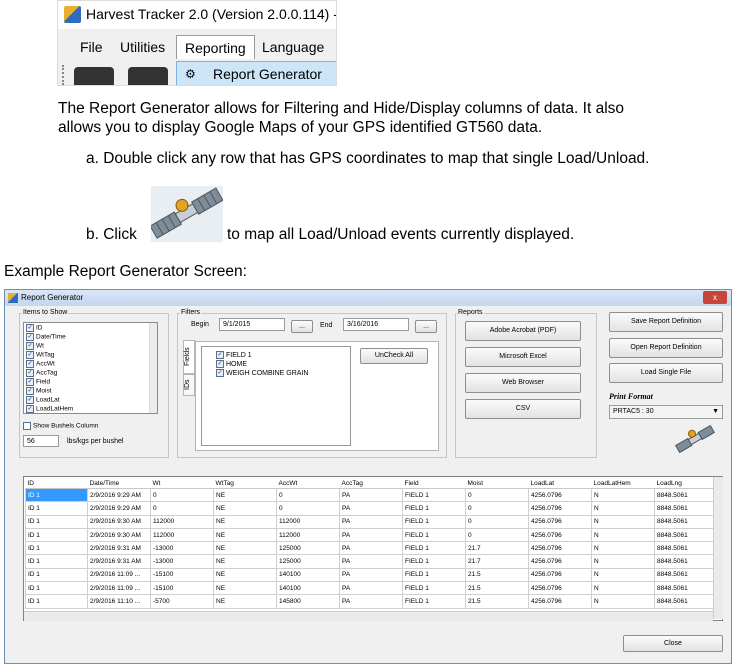 This screenshot has height=670, width=737. Describe the element at coordinates (631, 396) in the screenshot. I see `print-format-label: Print Format` at that location.